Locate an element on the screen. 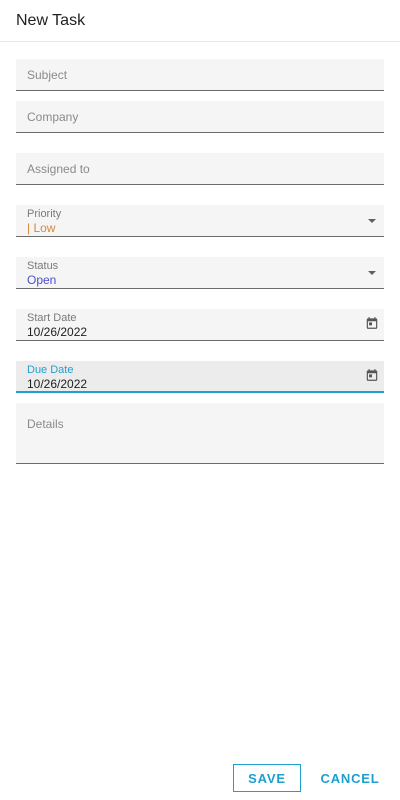 This screenshot has height=800, width=400. priority-select: Priority | Low is located at coordinates (200, 221).